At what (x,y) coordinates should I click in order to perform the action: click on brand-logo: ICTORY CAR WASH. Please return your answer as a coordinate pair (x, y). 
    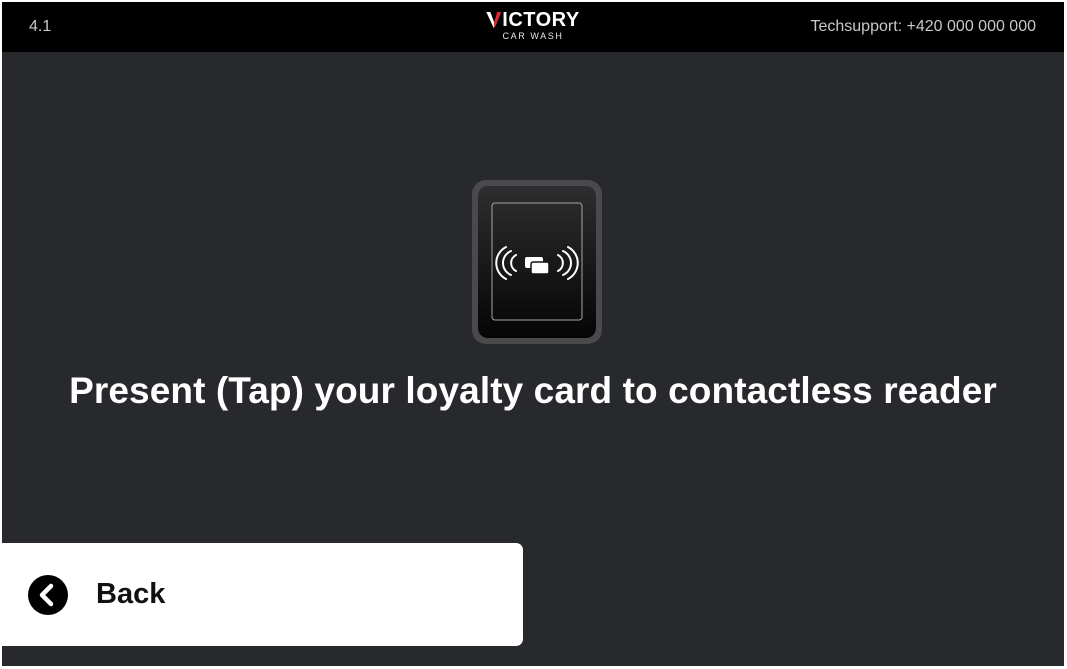
    Looking at the image, I should click on (532, 25).